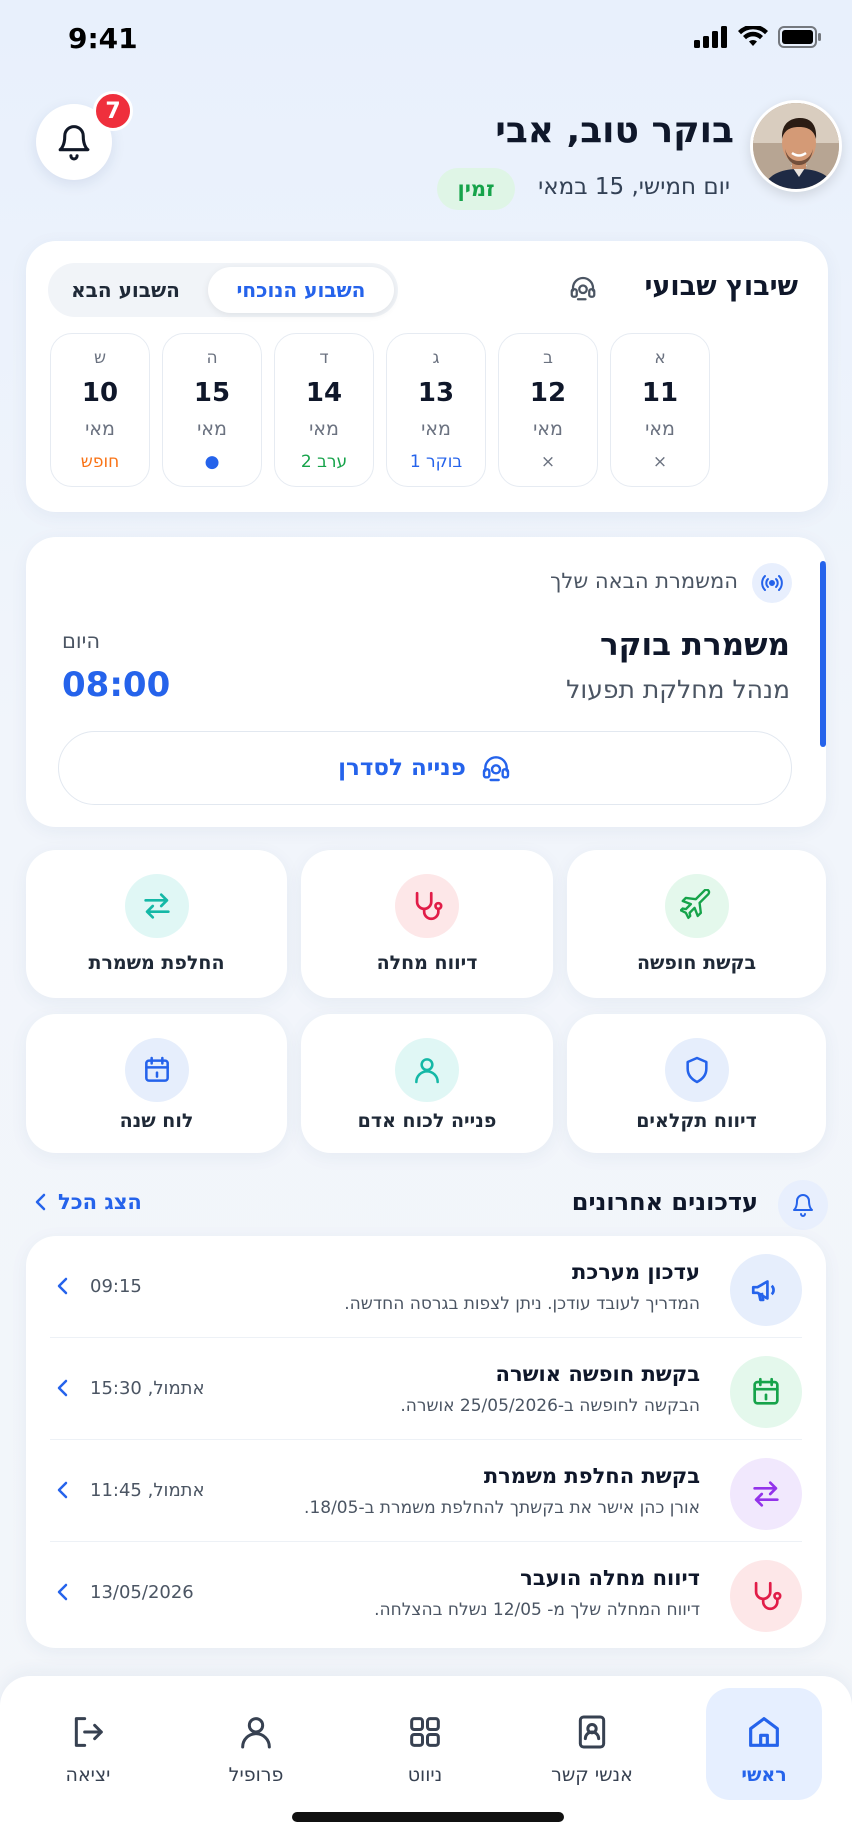 This screenshot has height=1847, width=852. I want to click on headset-icon, so click(583, 290).